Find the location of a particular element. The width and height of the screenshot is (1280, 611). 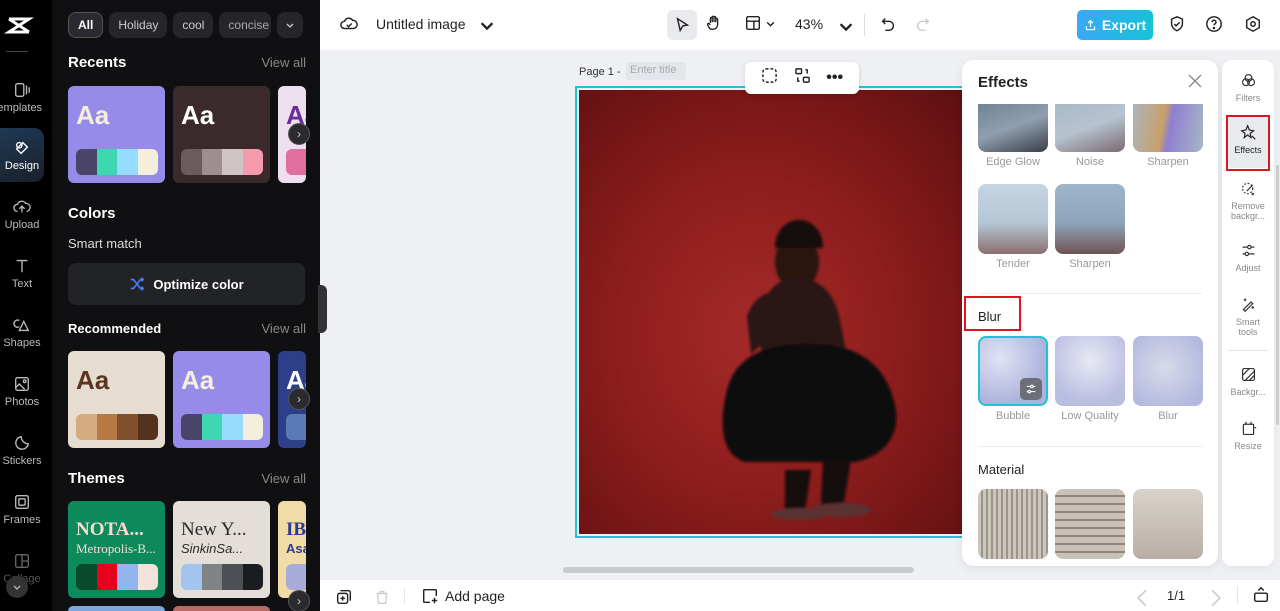

select-tool-button is located at coordinates (682, 25).